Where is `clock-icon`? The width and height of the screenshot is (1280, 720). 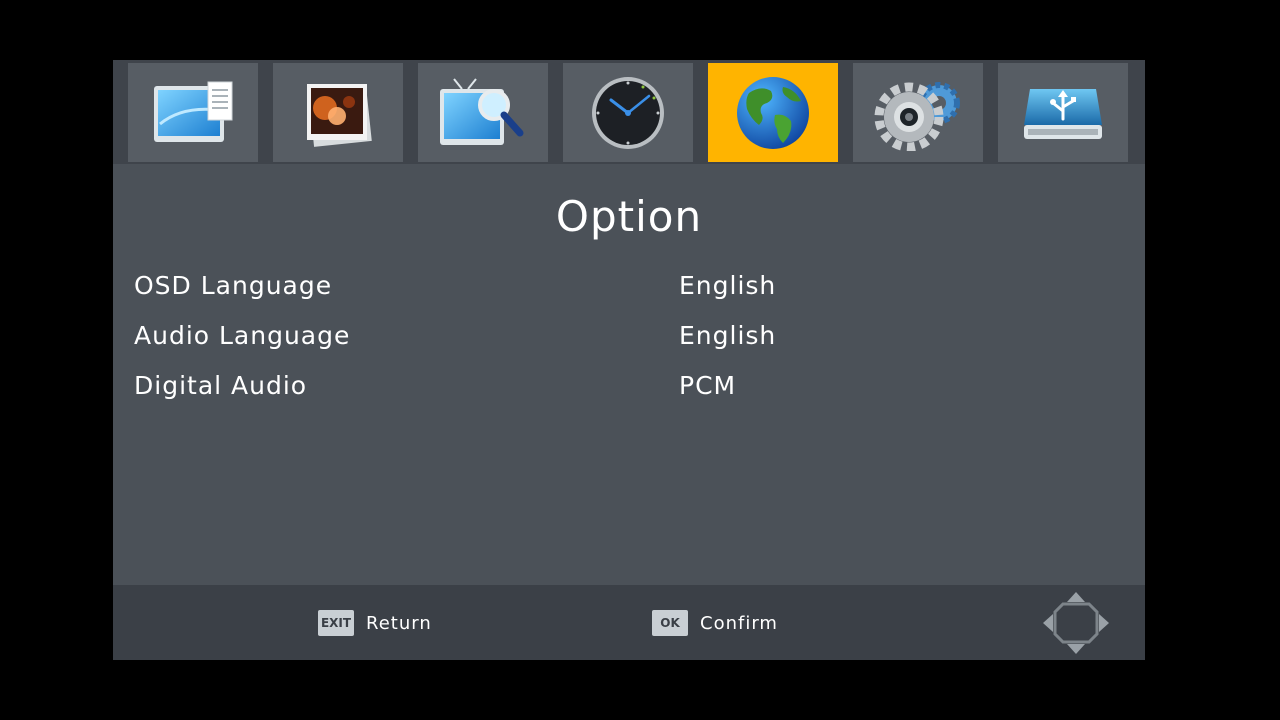 clock-icon is located at coordinates (628, 112).